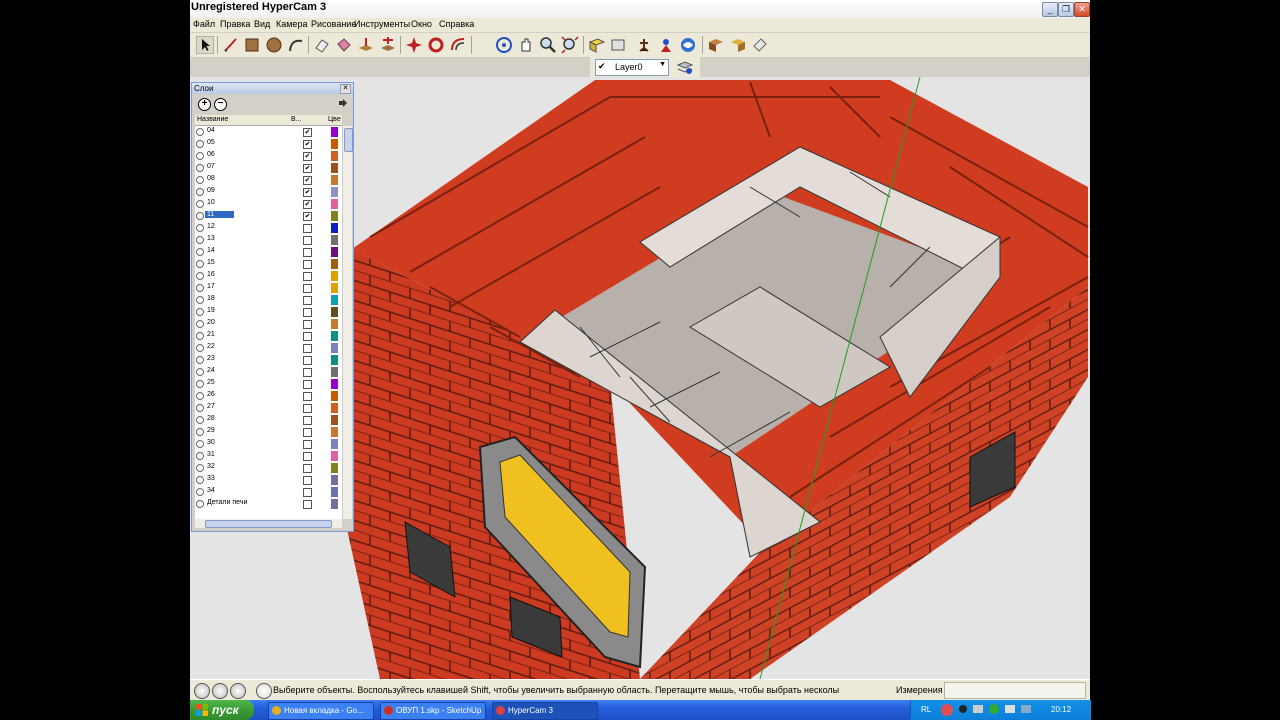  What do you see at coordinates (994, 709) in the screenshot?
I see `network-icon` at bounding box center [994, 709].